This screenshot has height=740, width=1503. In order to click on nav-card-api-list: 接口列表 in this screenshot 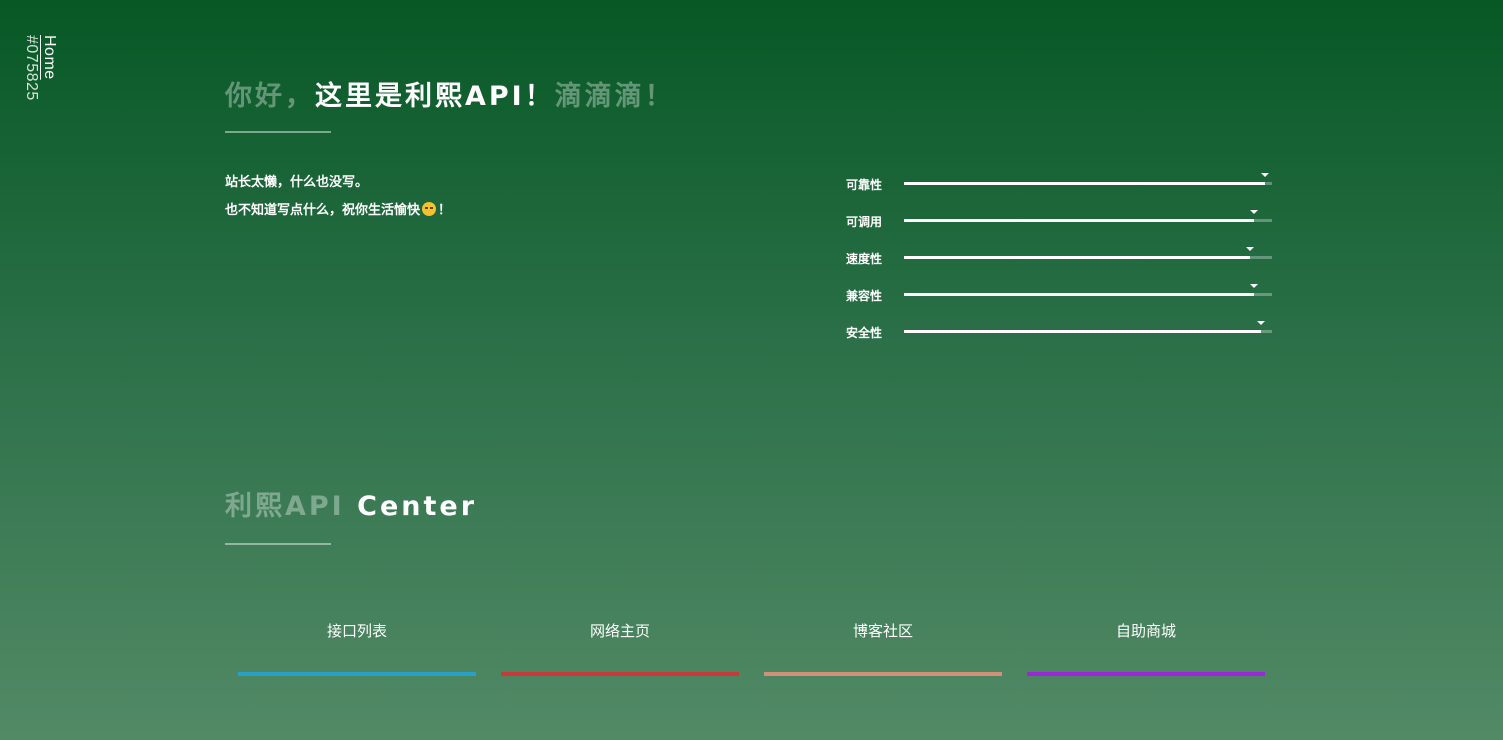, I will do `click(357, 645)`.